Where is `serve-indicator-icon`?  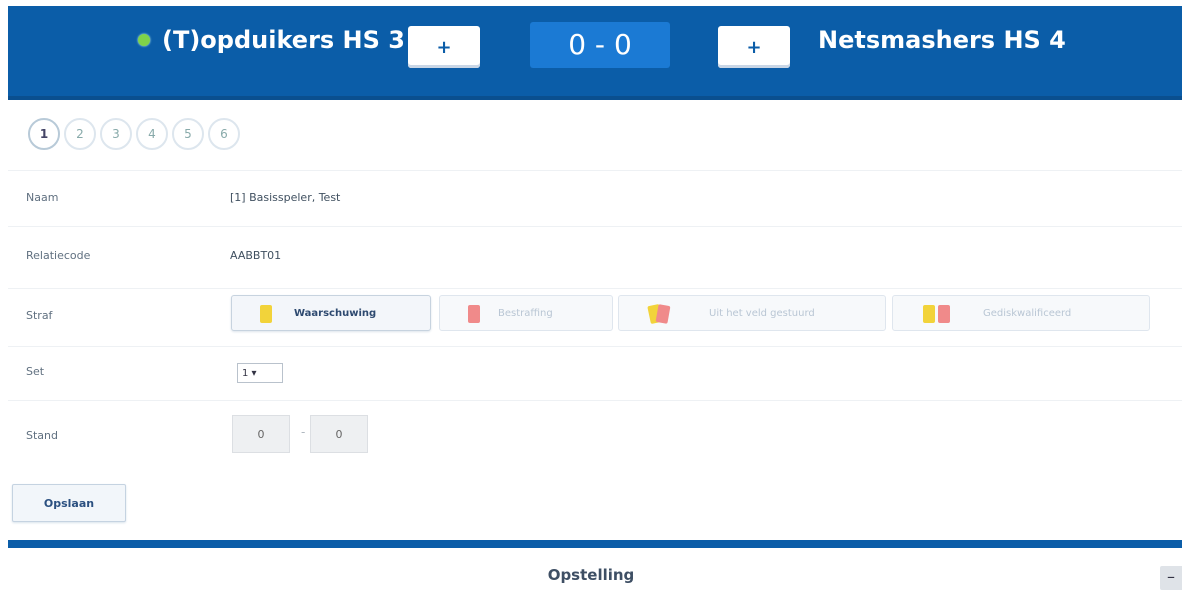
serve-indicator-icon is located at coordinates (144, 40).